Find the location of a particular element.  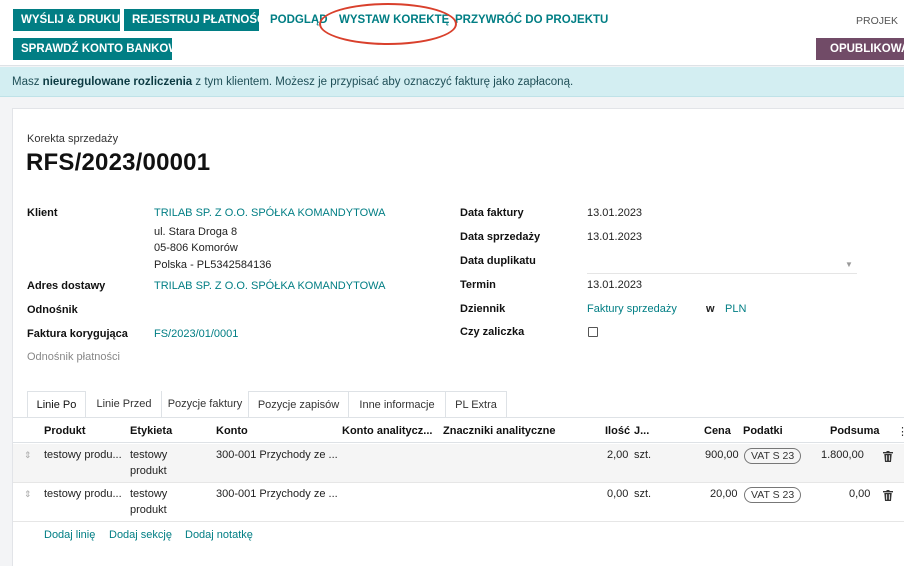

currency-link: PLN is located at coordinates (735, 309).